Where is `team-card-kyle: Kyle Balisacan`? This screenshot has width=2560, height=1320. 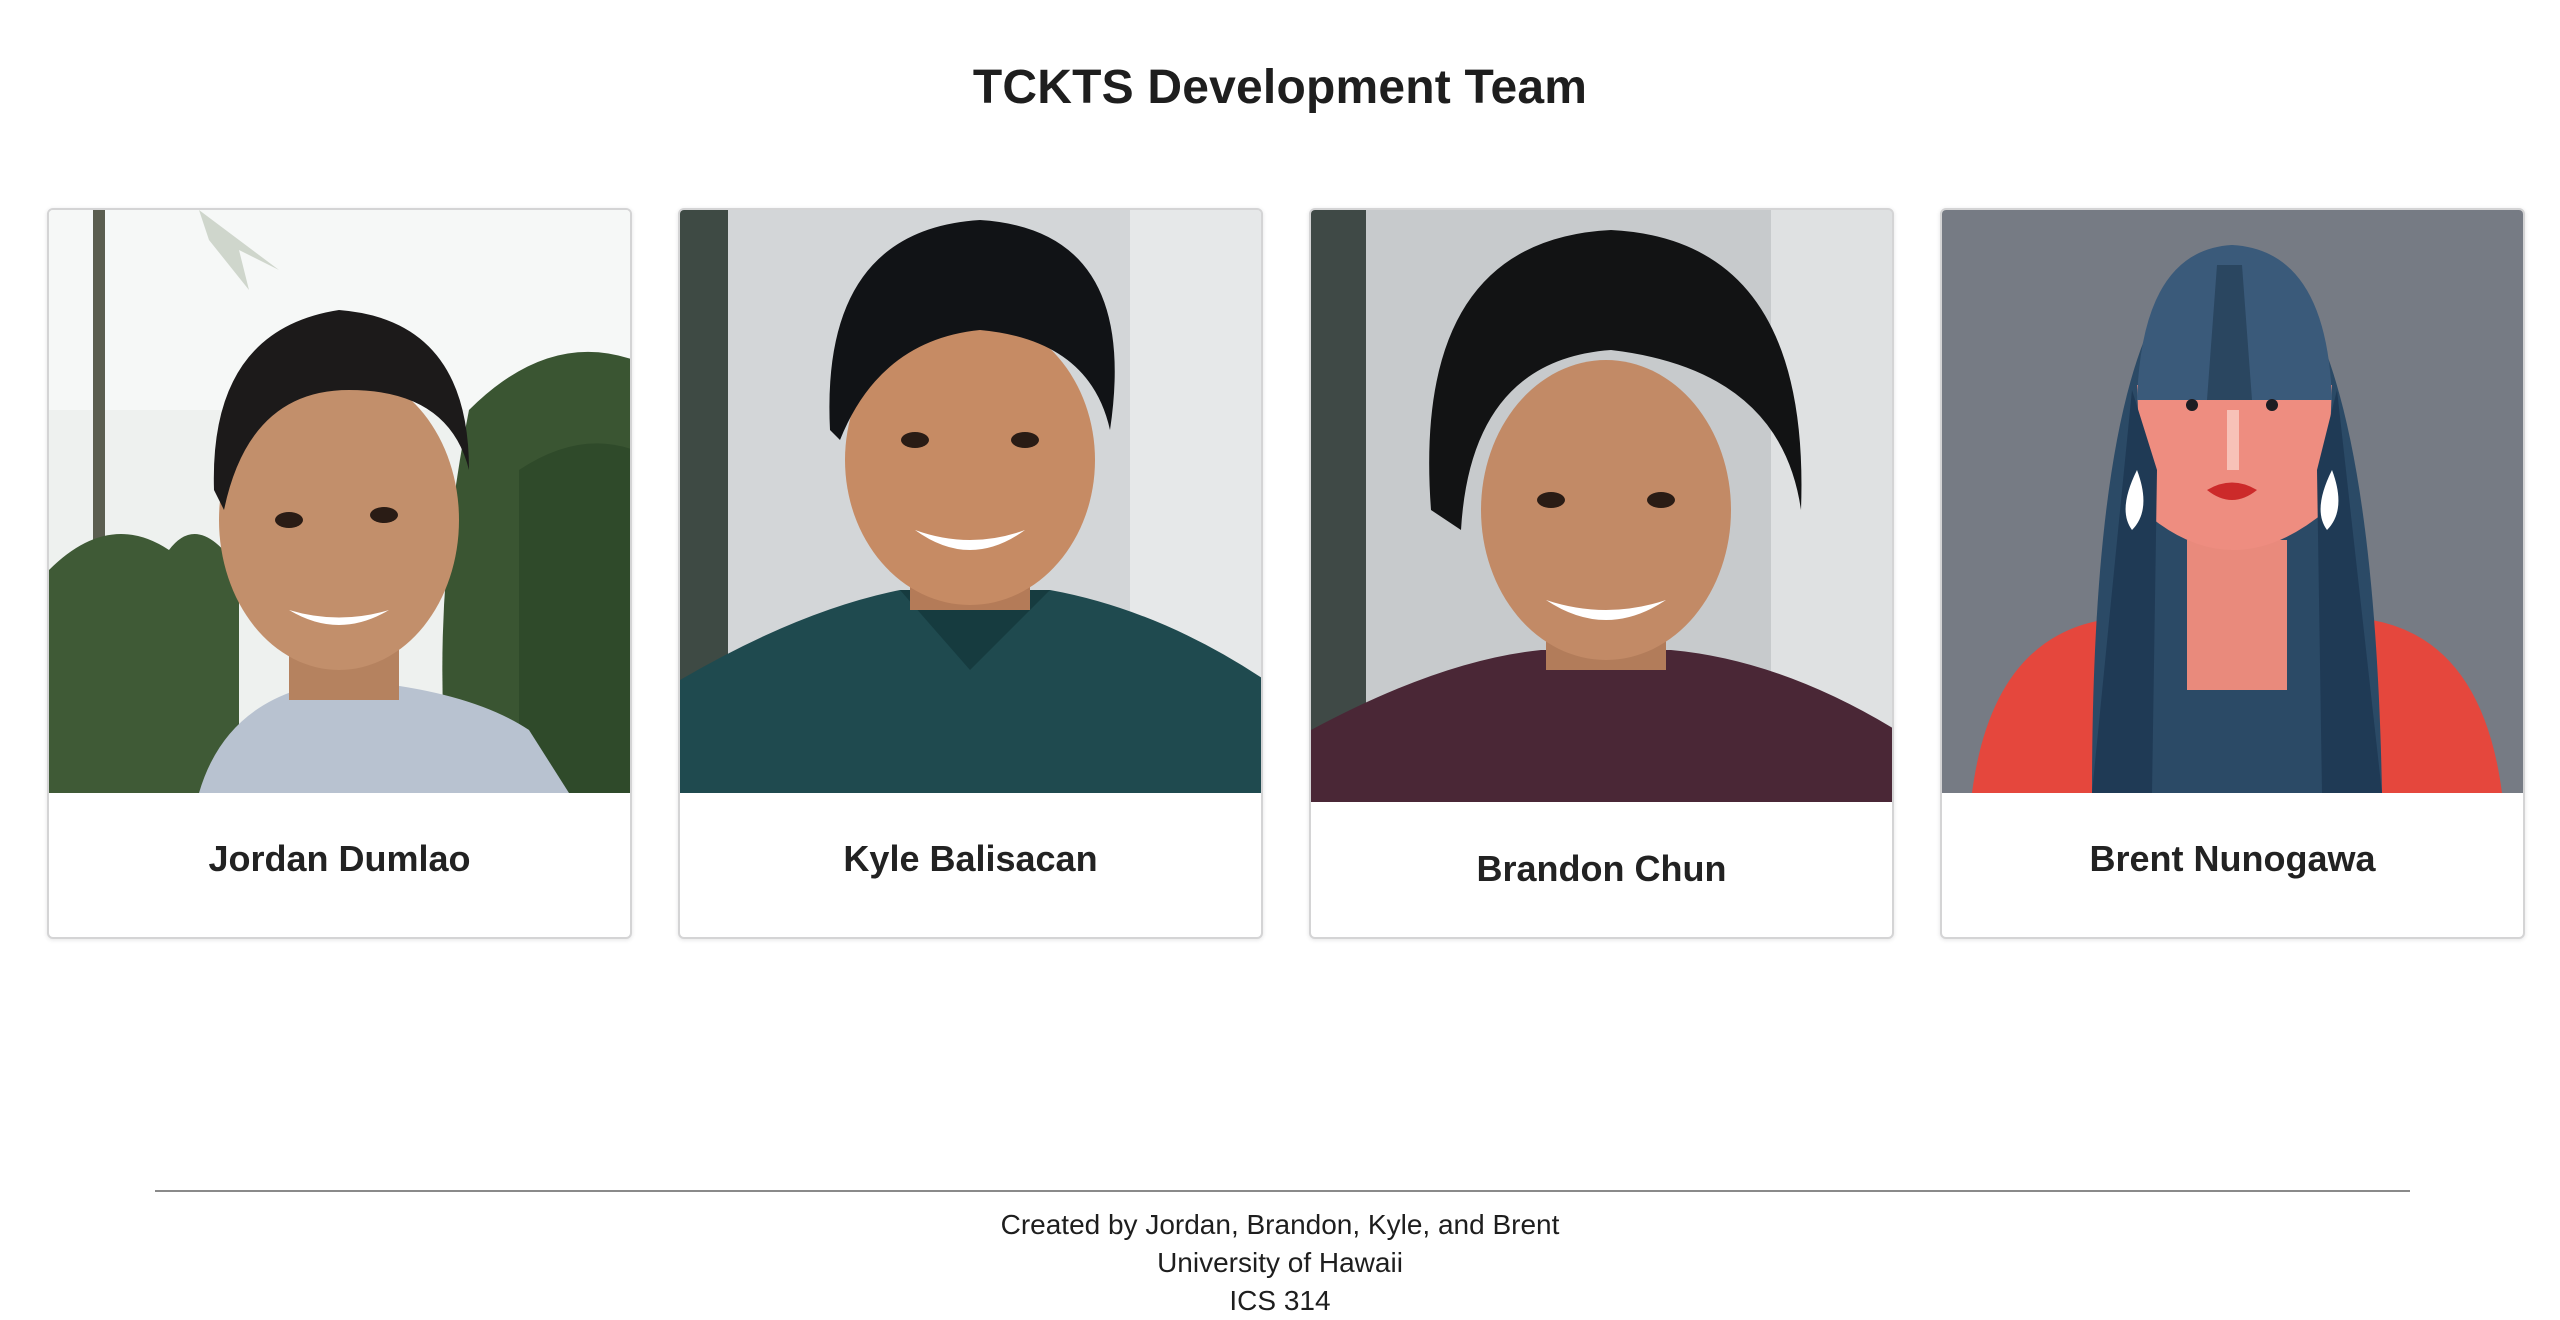
team-card-kyle: Kyle Balisacan is located at coordinates (970, 573).